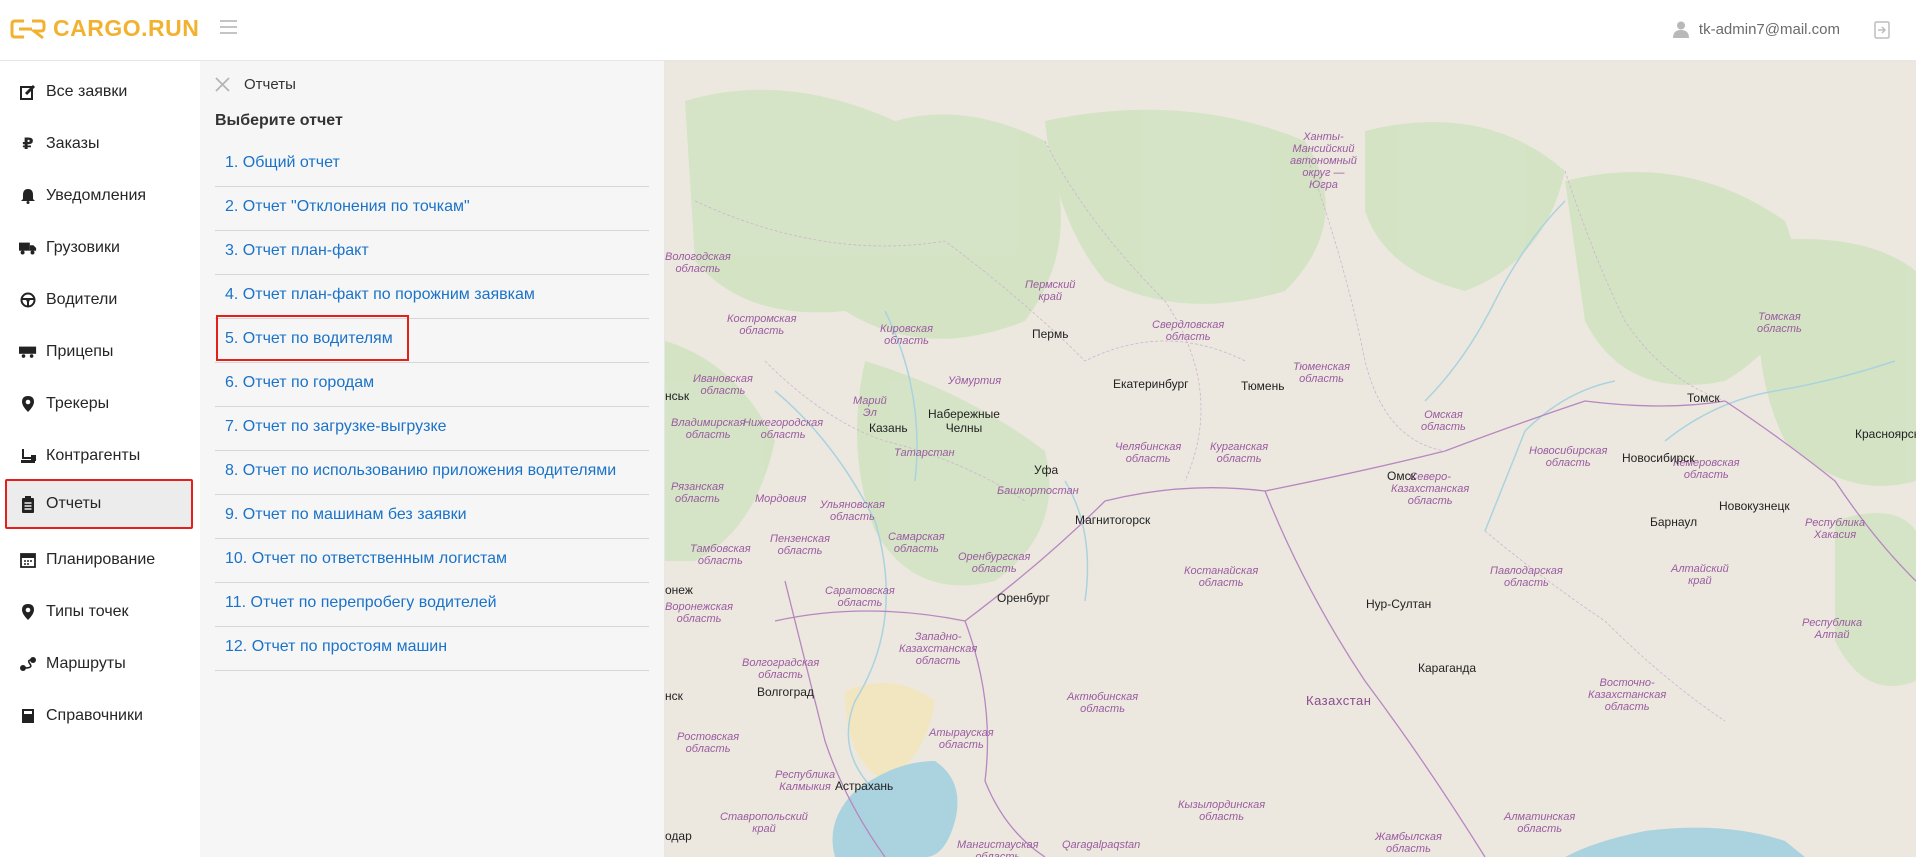  Describe the element at coordinates (1023, 598) in the screenshot. I see `city-label: Оренбург` at that location.